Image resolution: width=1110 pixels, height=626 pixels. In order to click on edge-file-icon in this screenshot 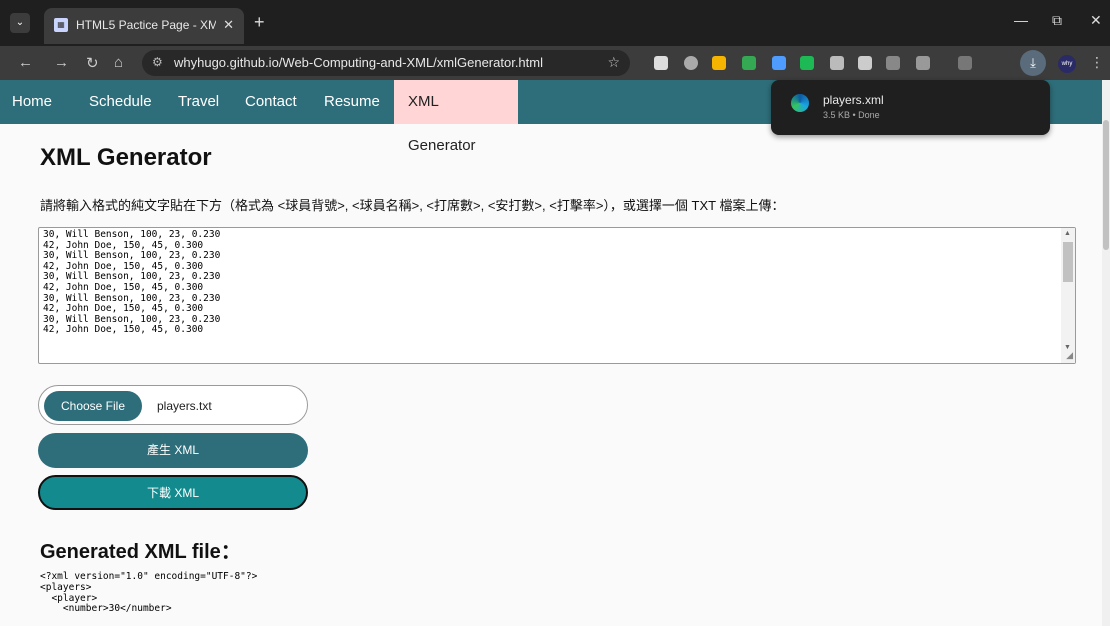, I will do `click(800, 103)`.